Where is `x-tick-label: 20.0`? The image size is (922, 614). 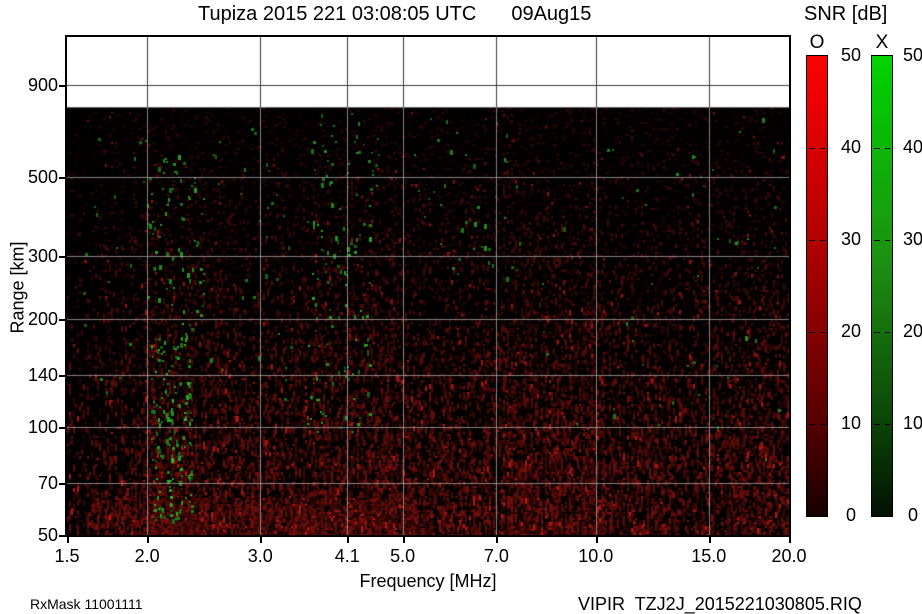 x-tick-label: 20.0 is located at coordinates (789, 556).